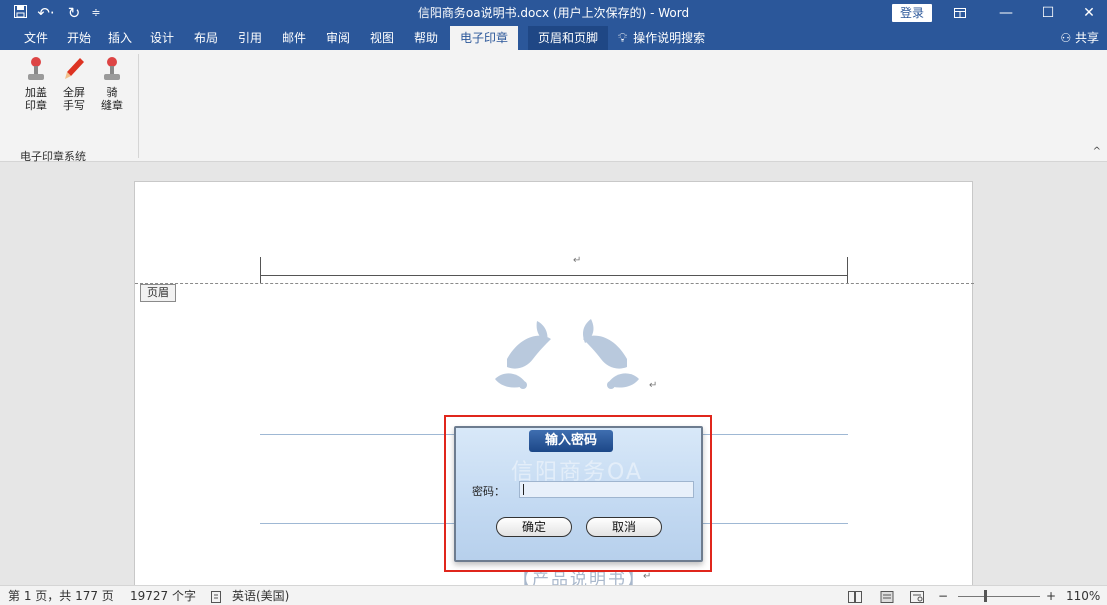 The image size is (1107, 605). Describe the element at coordinates (36, 84) in the screenshot. I see `add-seal-button: 加盖 印章` at that location.